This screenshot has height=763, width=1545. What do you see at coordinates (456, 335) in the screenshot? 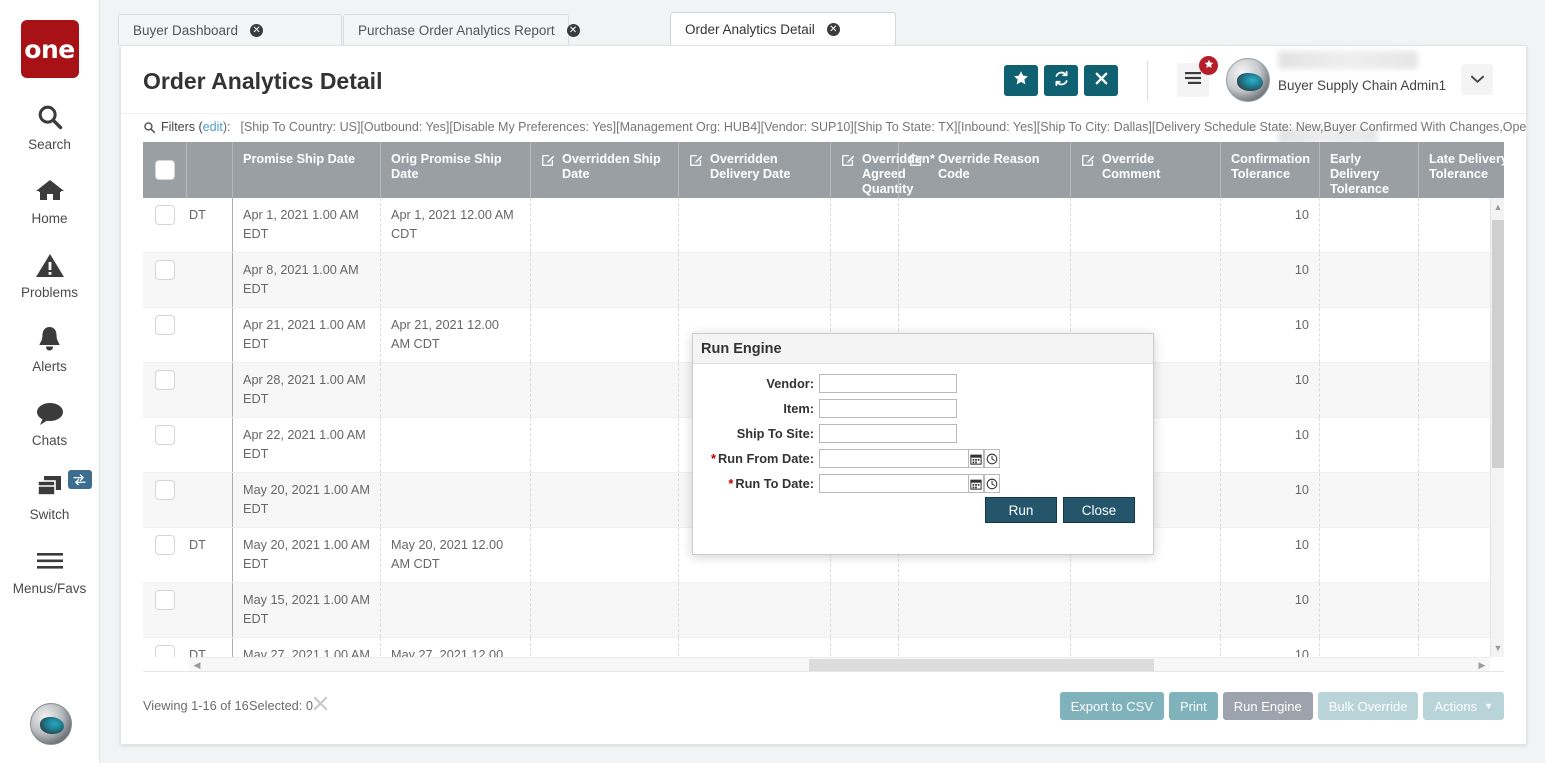
I see `cell-orig-promise-ship-date: Apr 21, 2021 12.00 AM CDT` at bounding box center [456, 335].